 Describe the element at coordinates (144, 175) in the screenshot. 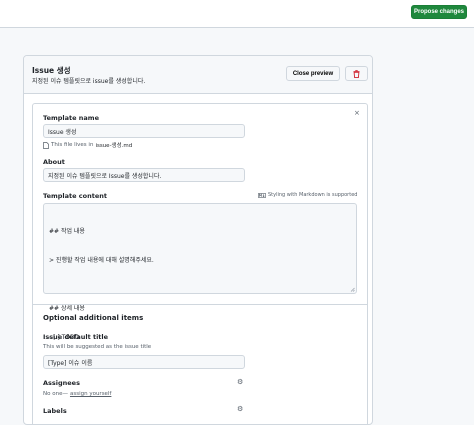

I see `about-input: 지정된 이슈 템플릿으로 Issue를 생성합니다.` at that location.